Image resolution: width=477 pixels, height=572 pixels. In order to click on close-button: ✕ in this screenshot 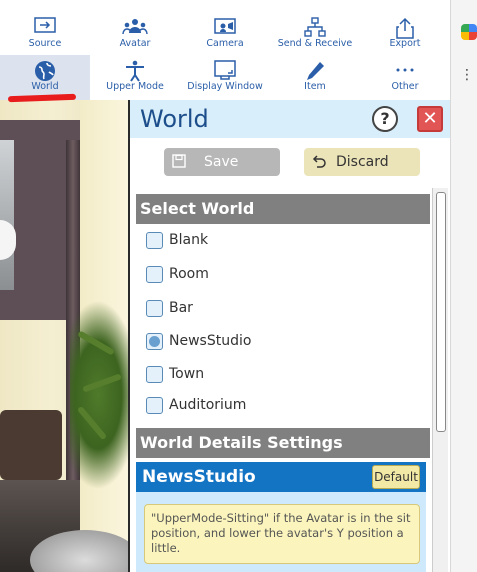, I will do `click(430, 119)`.